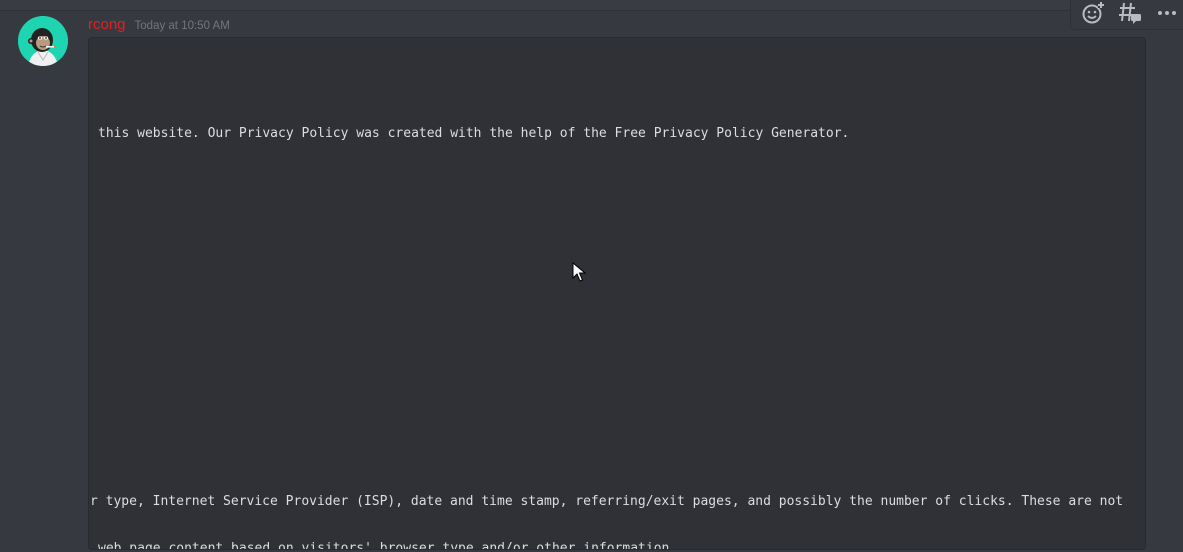 The width and height of the screenshot is (1183, 552). What do you see at coordinates (182, 26) in the screenshot?
I see `timestamp: Today at 10:50 AM` at bounding box center [182, 26].